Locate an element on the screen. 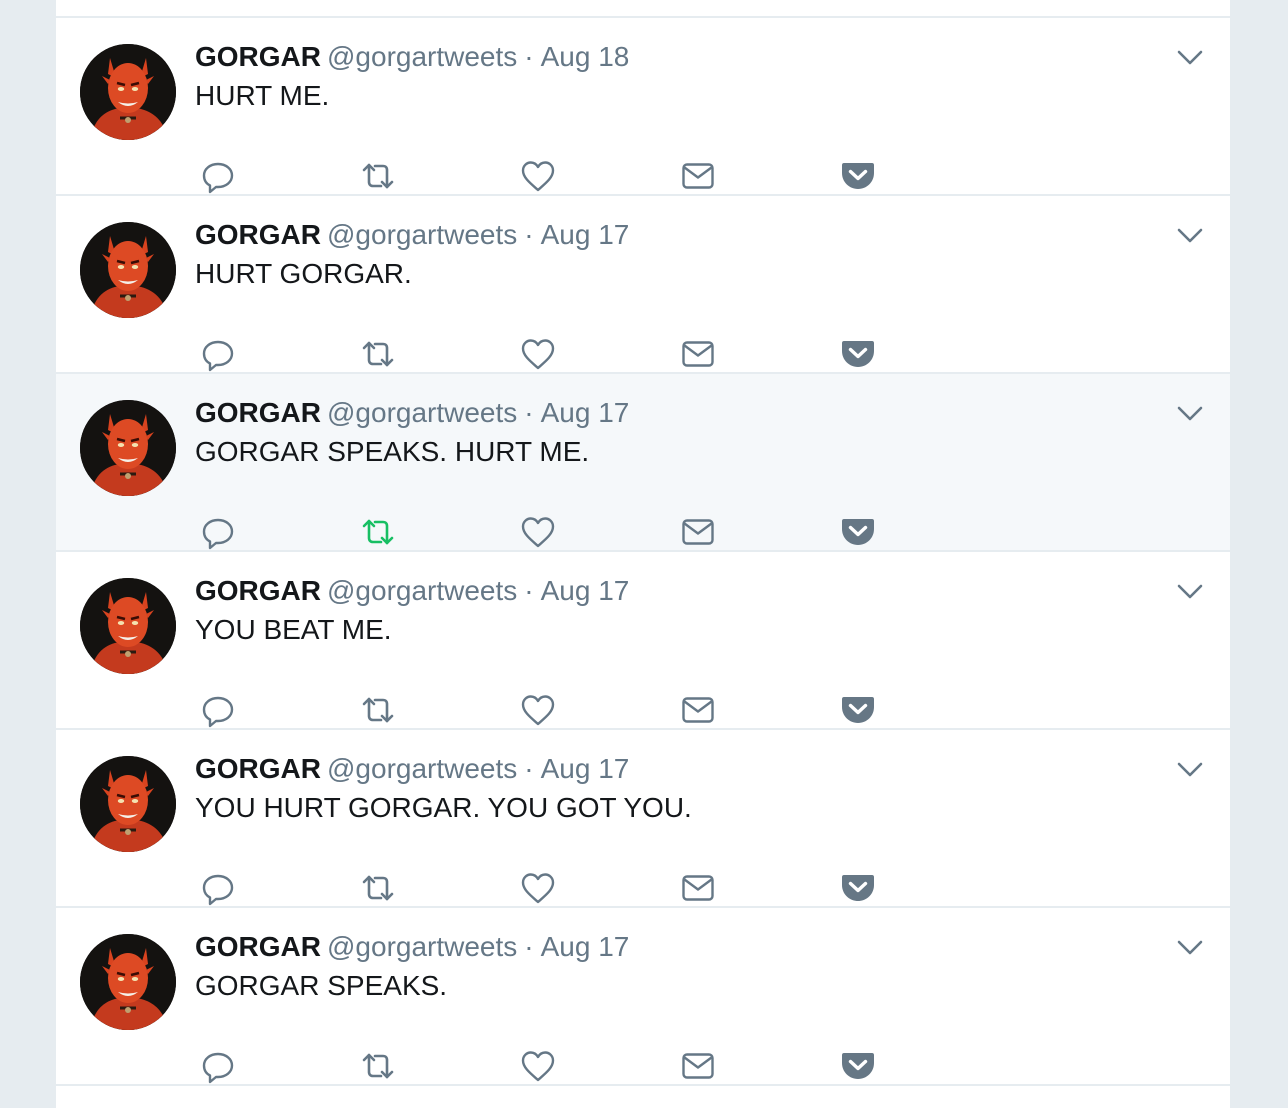  previous-tweet-edge is located at coordinates (643, 9).